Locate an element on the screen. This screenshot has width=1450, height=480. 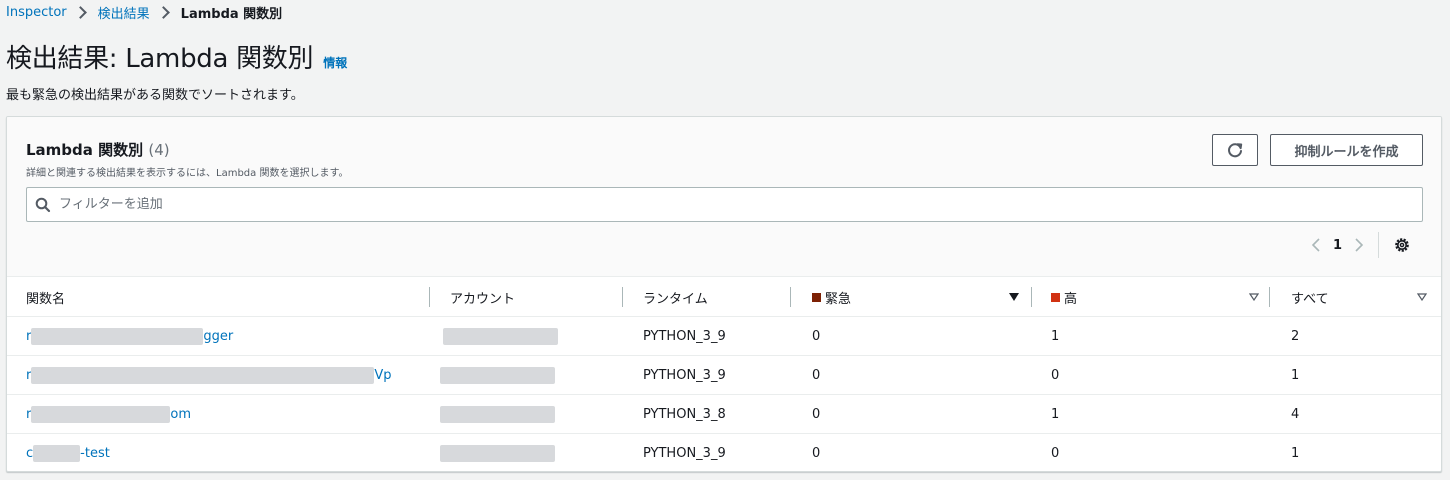
high-severity-icon is located at coordinates (1055, 297).